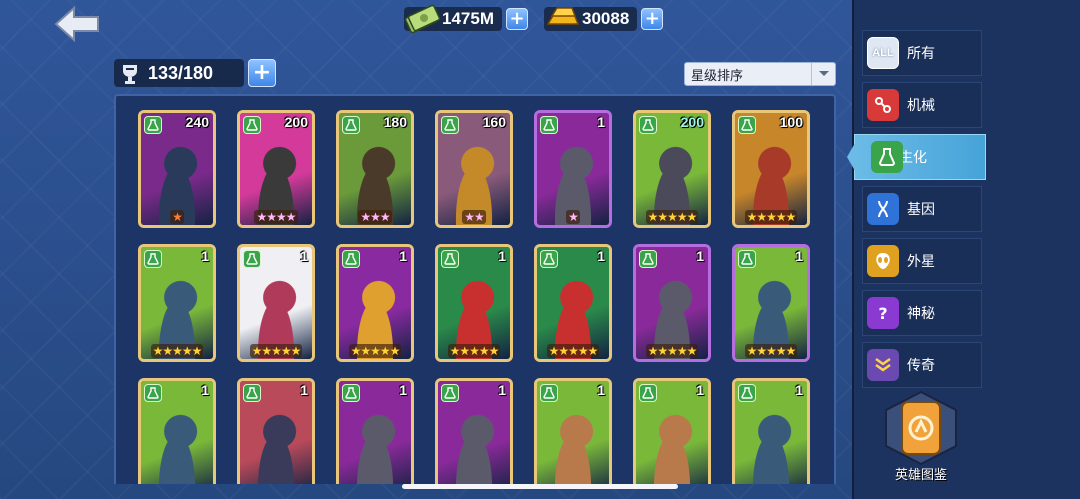 This screenshot has height=499, width=1080. What do you see at coordinates (197, 122) in the screenshot?
I see `hero-level: 240` at bounding box center [197, 122].